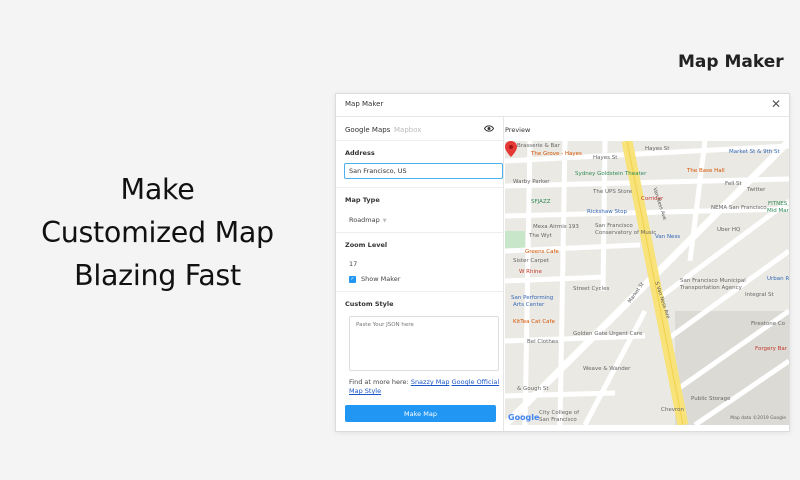 The width and height of the screenshot is (800, 480). Describe the element at coordinates (668, 237) in the screenshot. I see `map-place-label: Van Ness` at that location.